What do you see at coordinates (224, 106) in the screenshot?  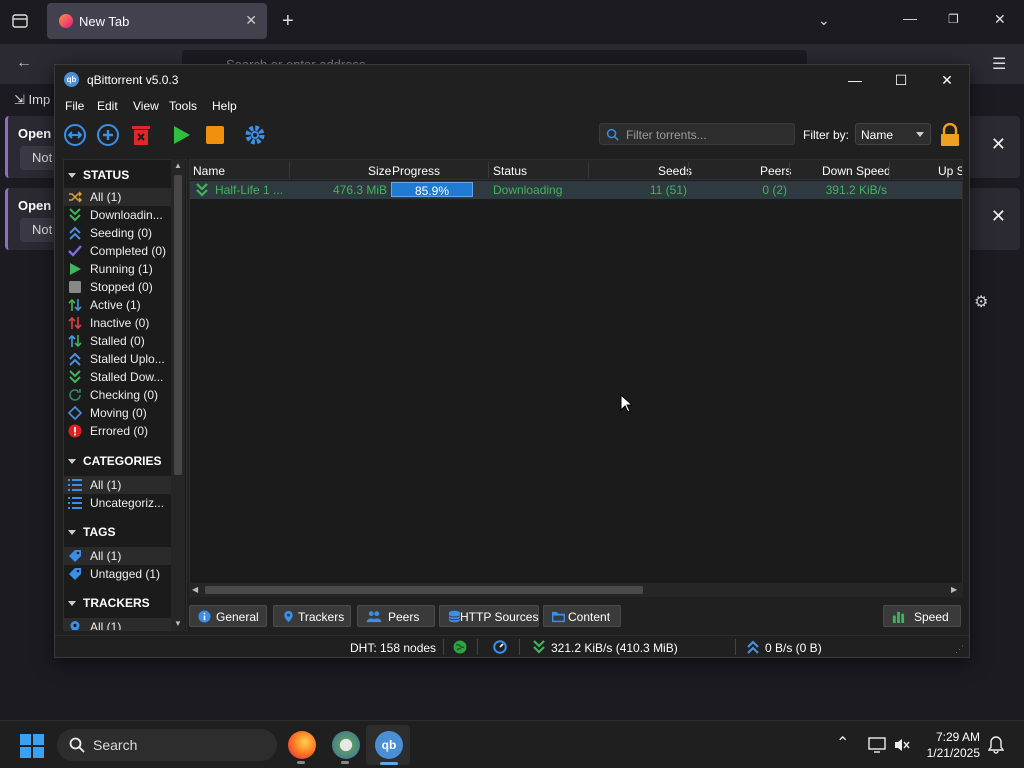 I see `menu-help: Help` at bounding box center [224, 106].